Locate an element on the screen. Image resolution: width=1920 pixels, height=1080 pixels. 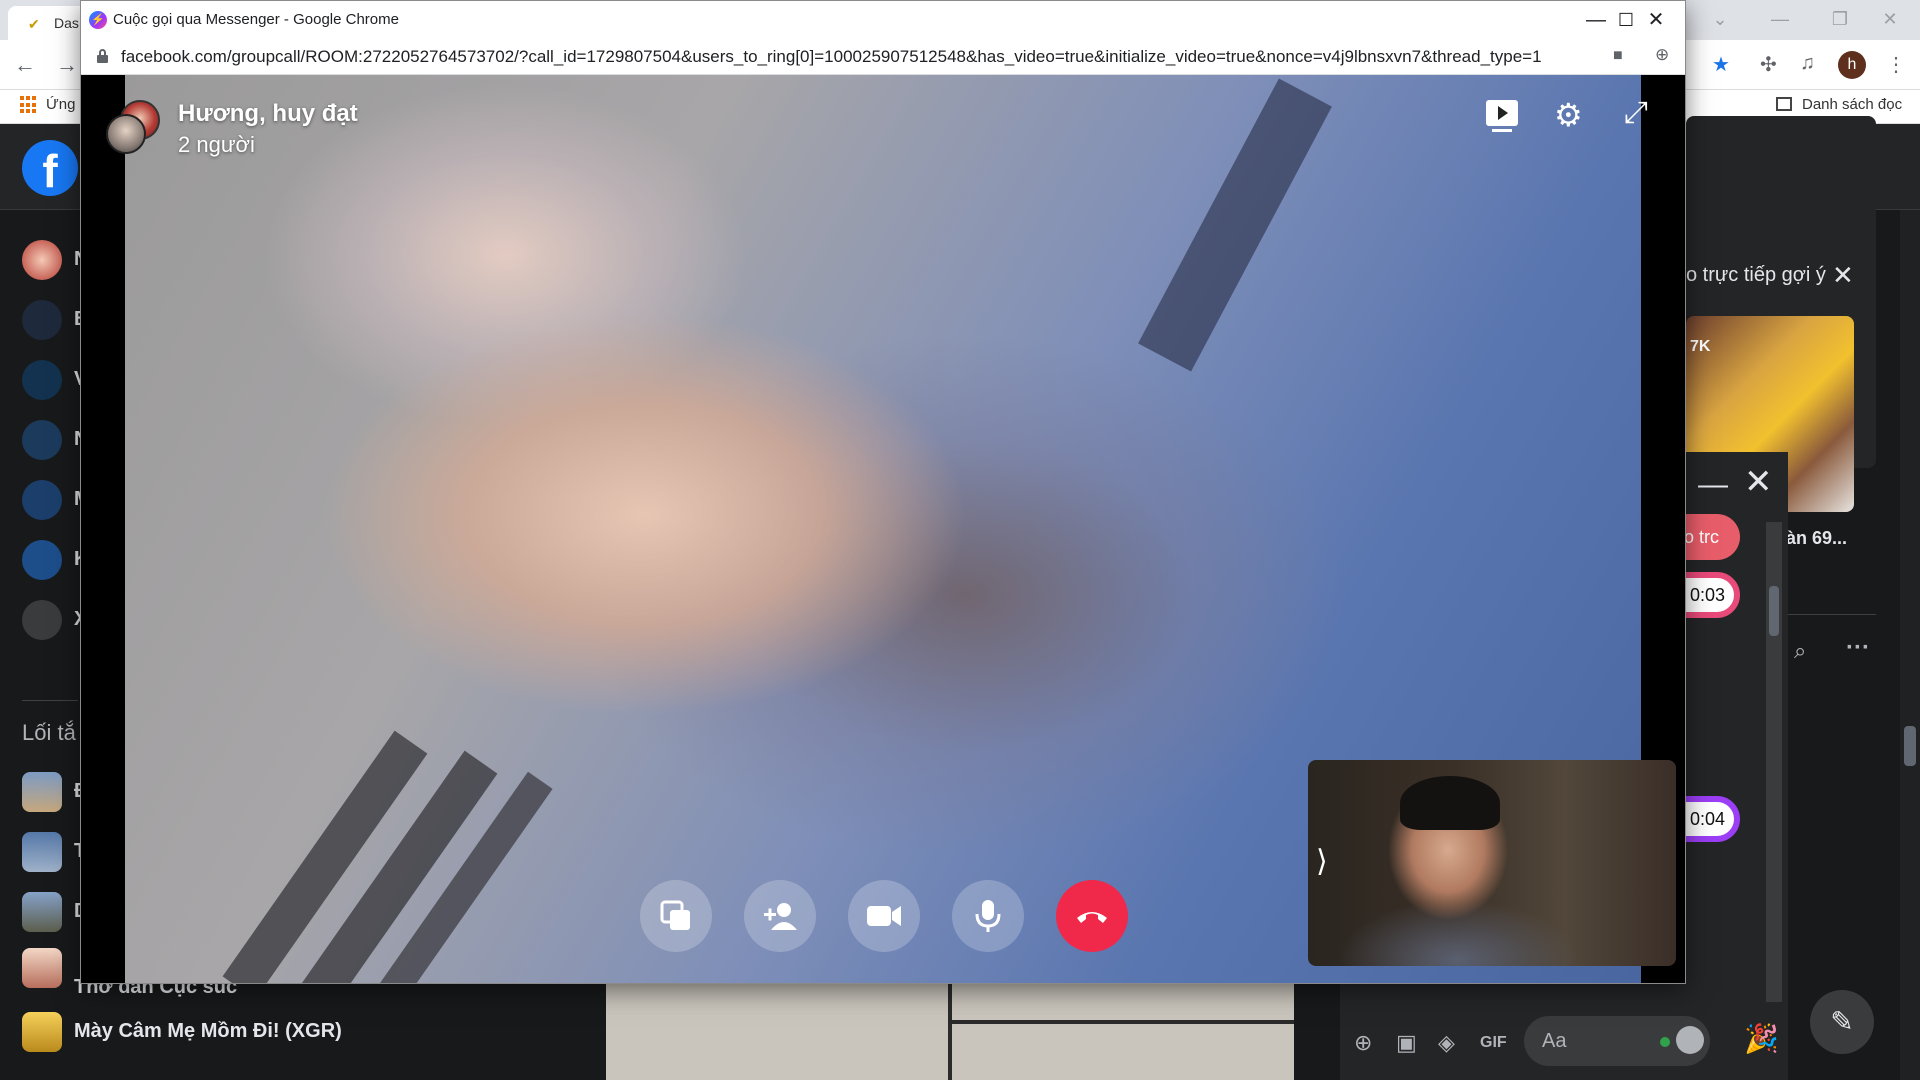
memories-icon is located at coordinates (42, 560).